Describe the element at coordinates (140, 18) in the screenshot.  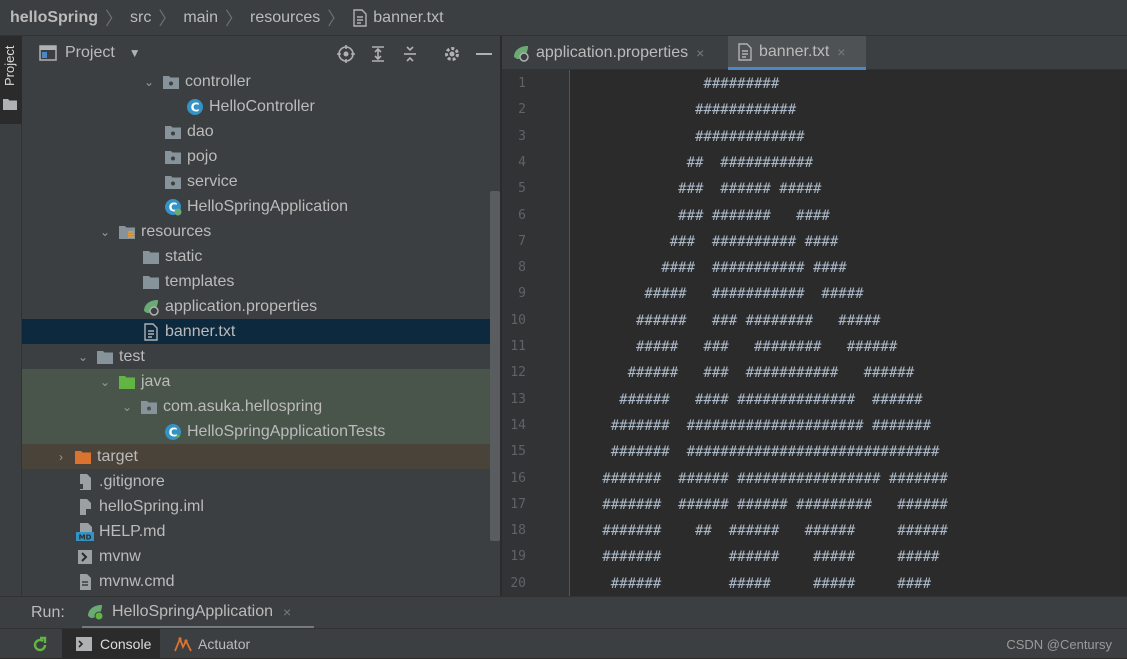
I see `breadcrumb-item-src: src` at that location.